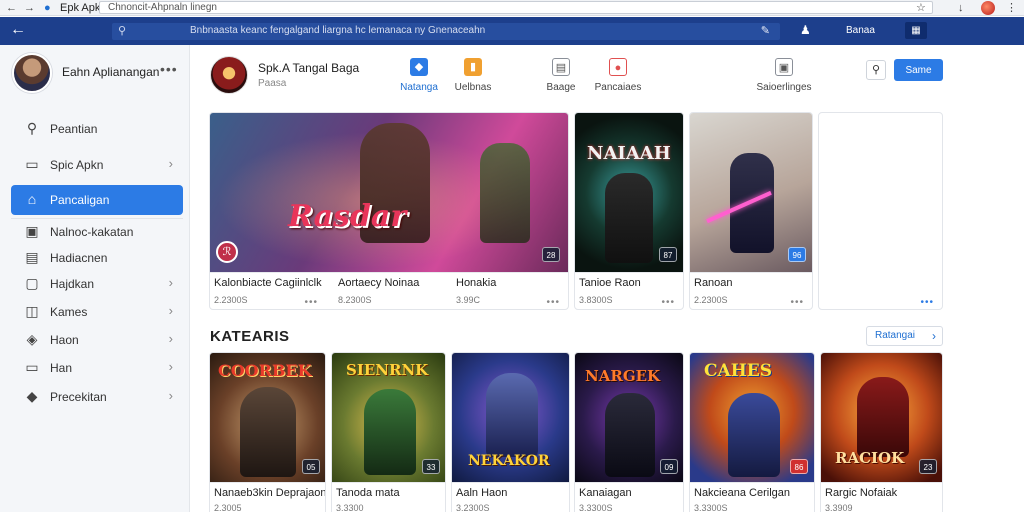  What do you see at coordinates (250, 336) in the screenshot?
I see `section-title: KATEARIS` at bounding box center [250, 336].